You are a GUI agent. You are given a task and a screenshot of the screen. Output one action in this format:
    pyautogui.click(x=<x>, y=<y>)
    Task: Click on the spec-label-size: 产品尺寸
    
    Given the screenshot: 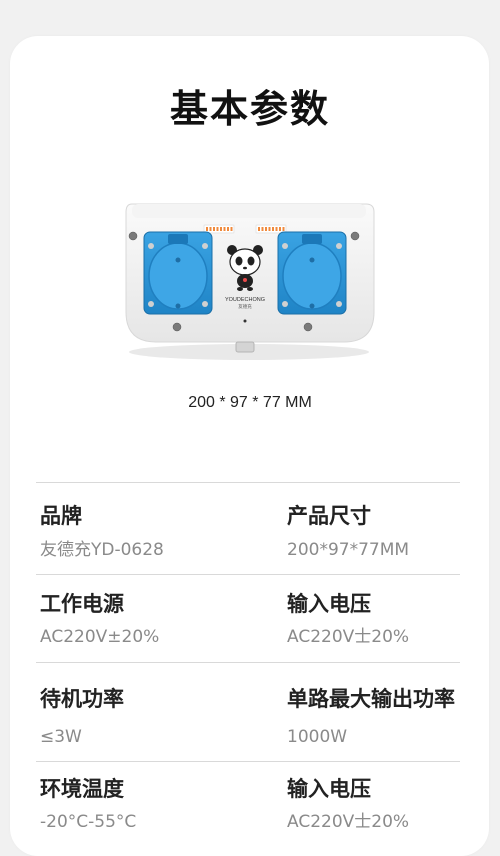 What is the action you would take?
    pyautogui.click(x=329, y=516)
    